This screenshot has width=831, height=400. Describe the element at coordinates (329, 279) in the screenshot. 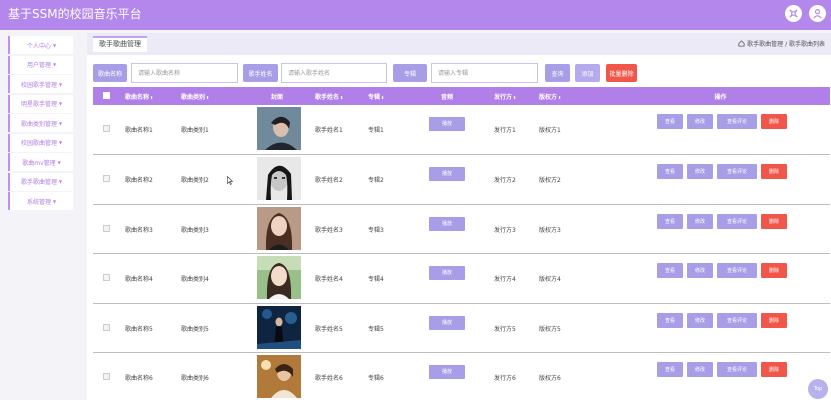

I see `singer-cell: 歌手姓名4` at that location.